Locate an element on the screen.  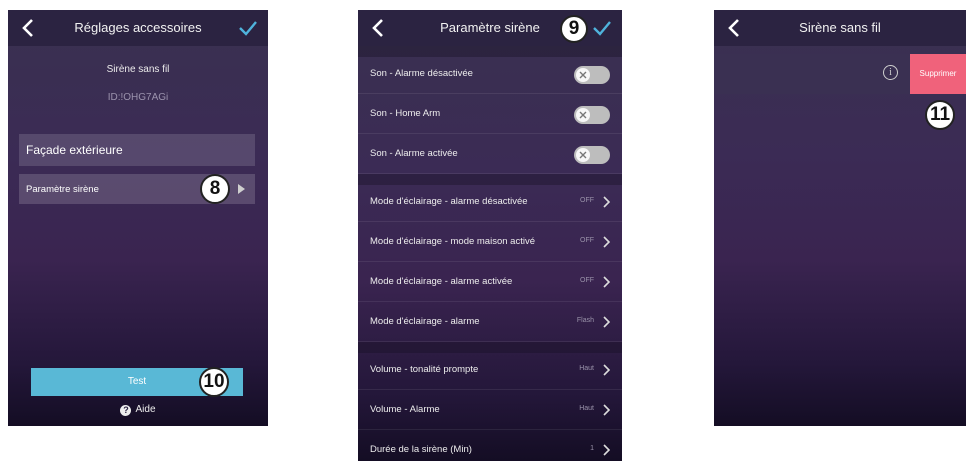
help-label: Aide is located at coordinates (145, 409).